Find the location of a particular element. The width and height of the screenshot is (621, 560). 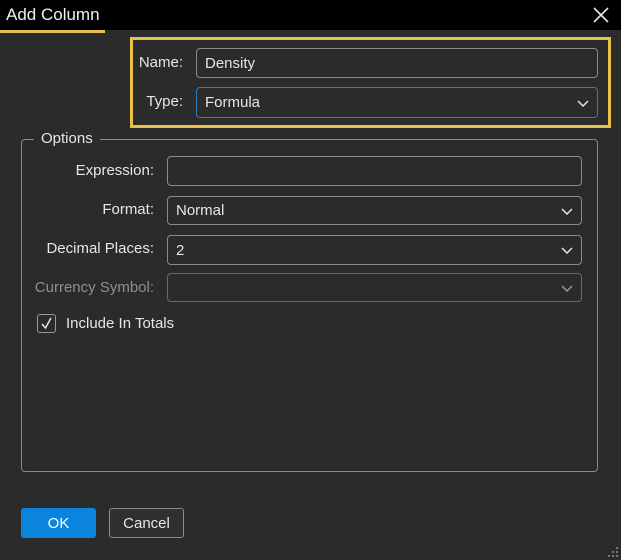

type-label: Type: is located at coordinates (164, 101).